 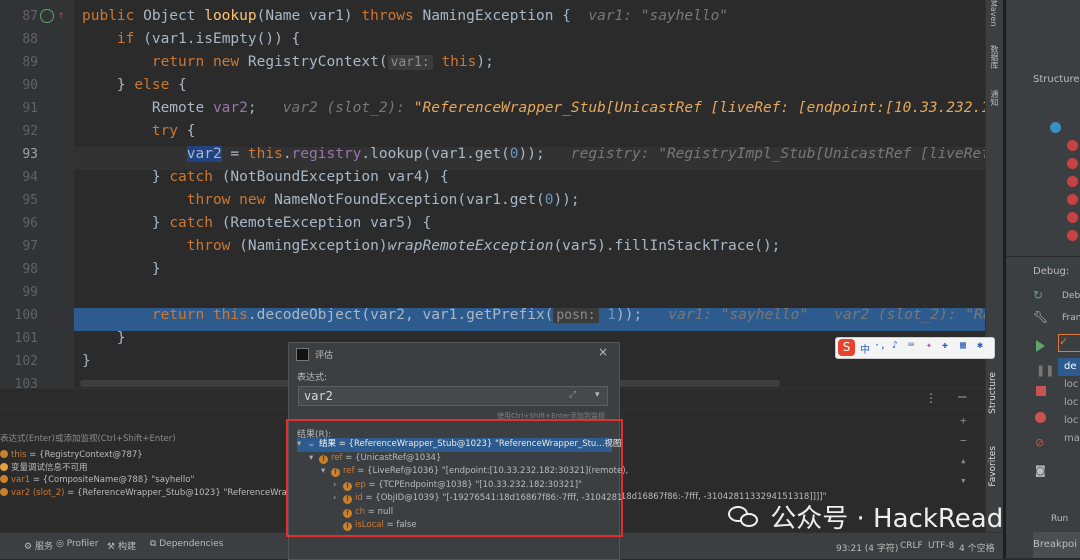 What do you see at coordinates (993, 466) in the screenshot?
I see `favorites-side-tab: Favorites` at bounding box center [993, 466].